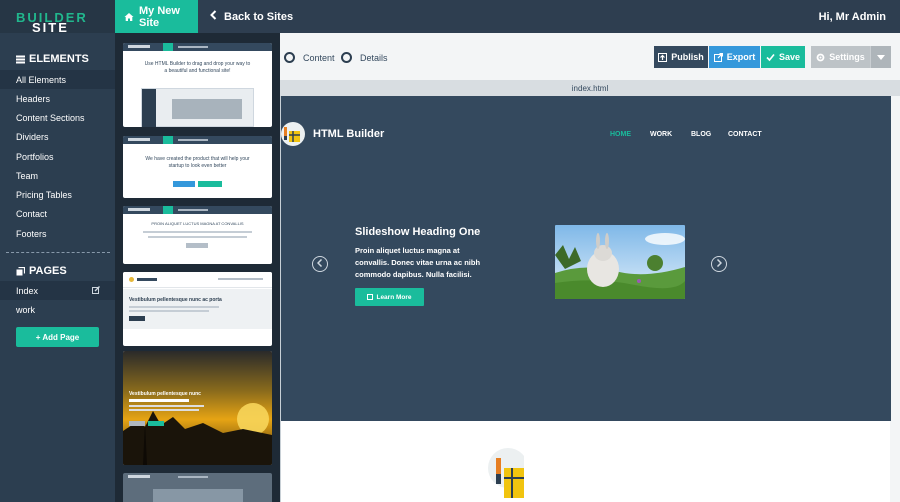 This screenshot has width=900, height=502. I want to click on current-site-tab: My New Site, so click(156, 16).